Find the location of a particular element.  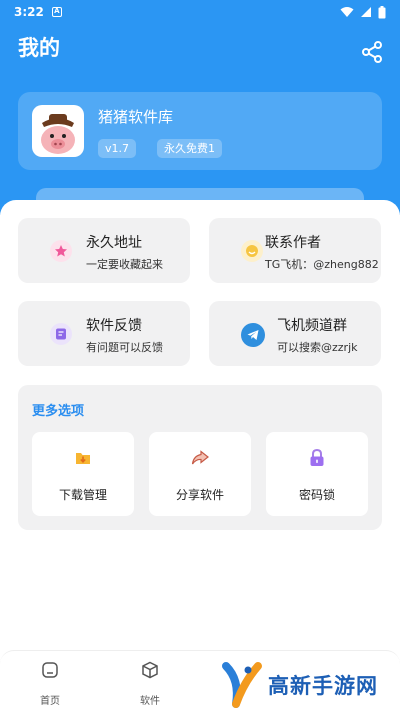

option-label: 密码锁 is located at coordinates (316, 495).